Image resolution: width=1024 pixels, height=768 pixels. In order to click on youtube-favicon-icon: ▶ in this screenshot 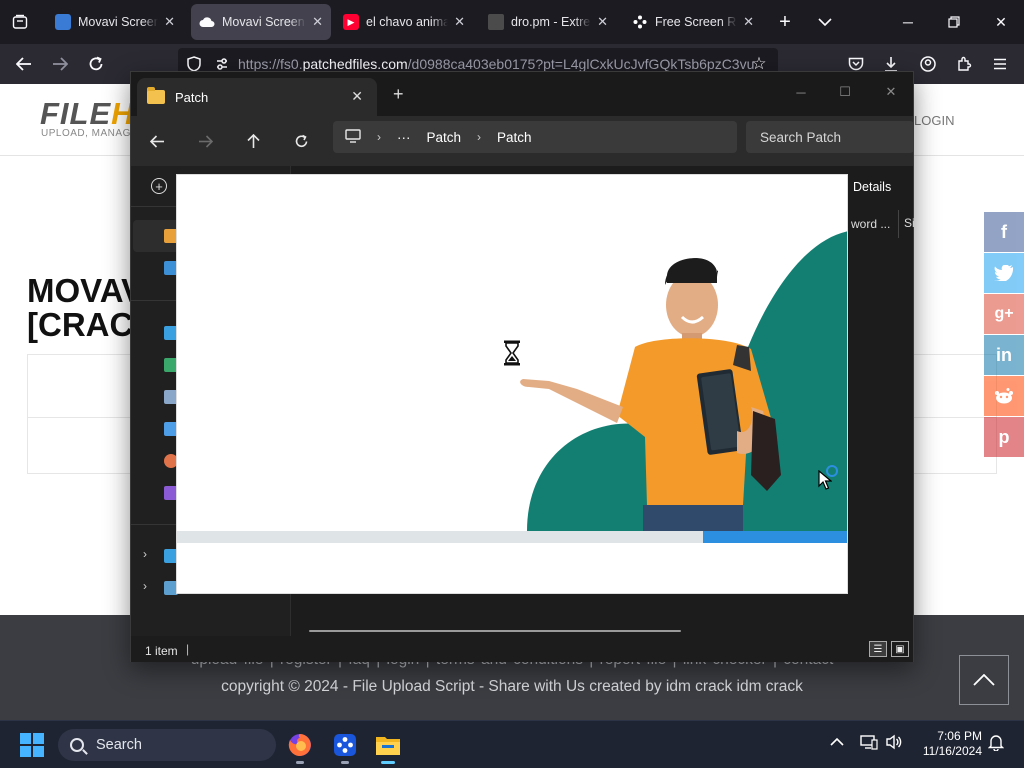, I will do `click(351, 22)`.